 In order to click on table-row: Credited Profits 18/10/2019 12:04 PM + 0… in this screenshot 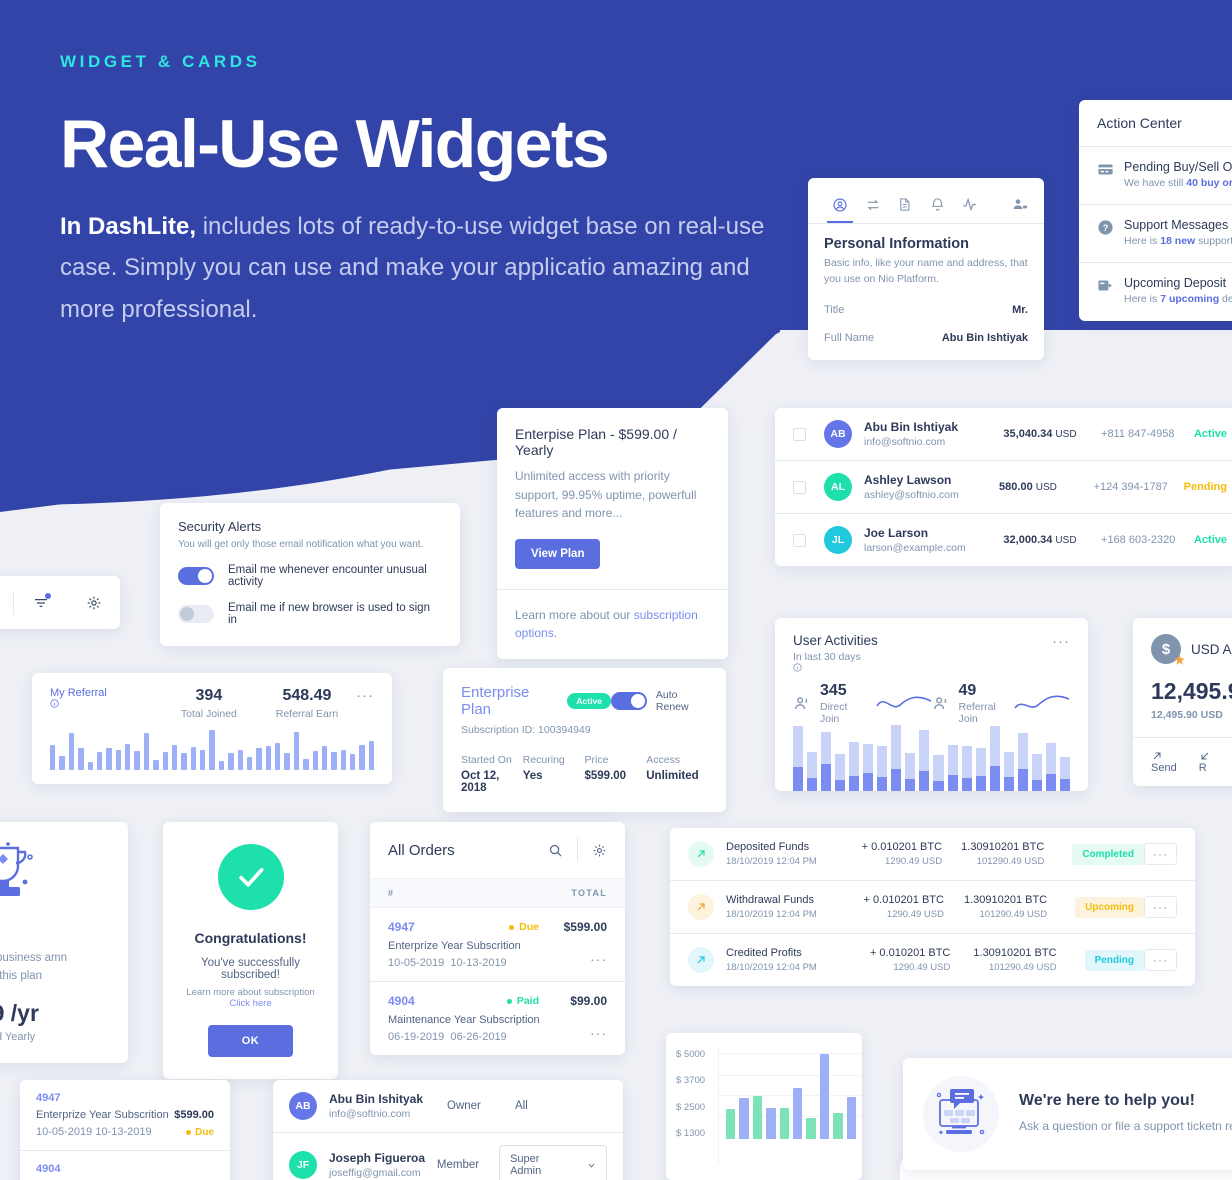, I will do `click(932, 960)`.